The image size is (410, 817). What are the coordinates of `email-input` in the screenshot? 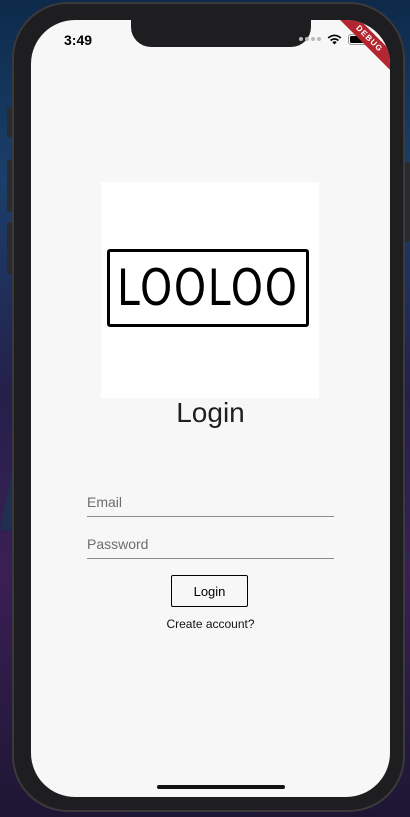 It's located at (210, 502).